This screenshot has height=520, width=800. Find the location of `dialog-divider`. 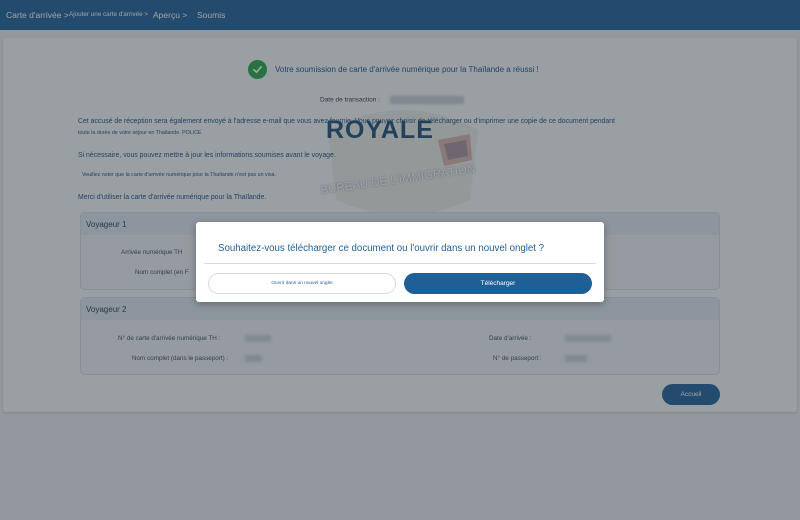

dialog-divider is located at coordinates (400, 263).